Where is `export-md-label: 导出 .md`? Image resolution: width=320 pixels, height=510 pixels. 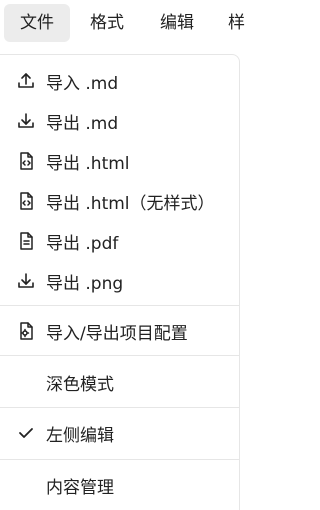 export-md-label: 导出 .md is located at coordinates (82, 123).